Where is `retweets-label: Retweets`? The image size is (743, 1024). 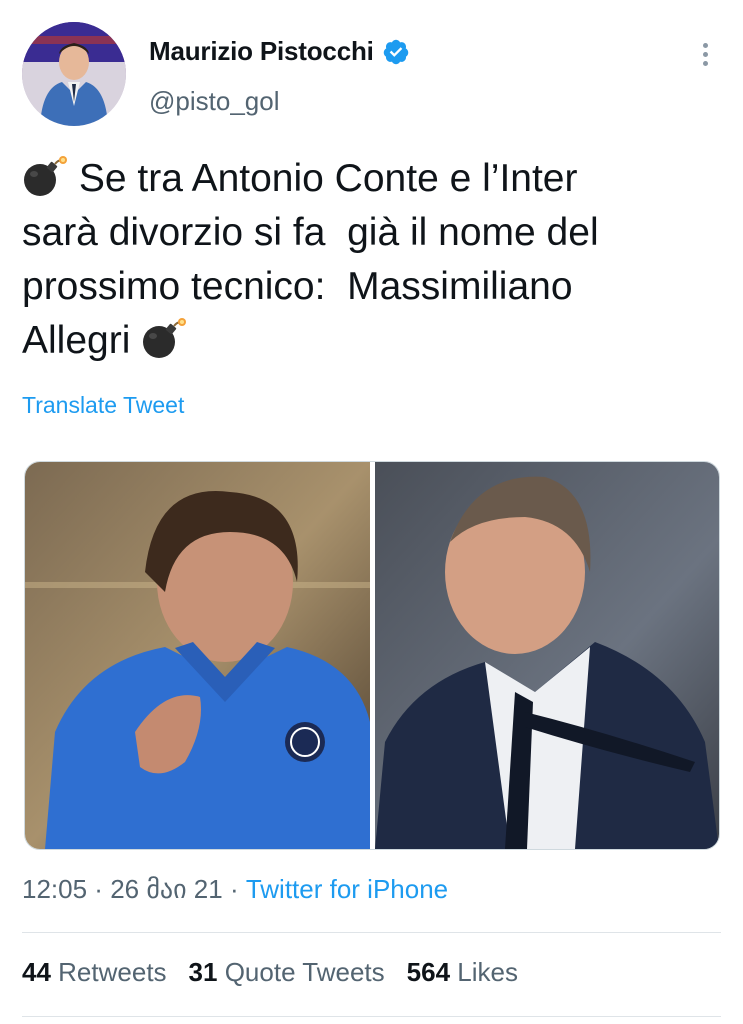 retweets-label: Retweets is located at coordinates (112, 972).